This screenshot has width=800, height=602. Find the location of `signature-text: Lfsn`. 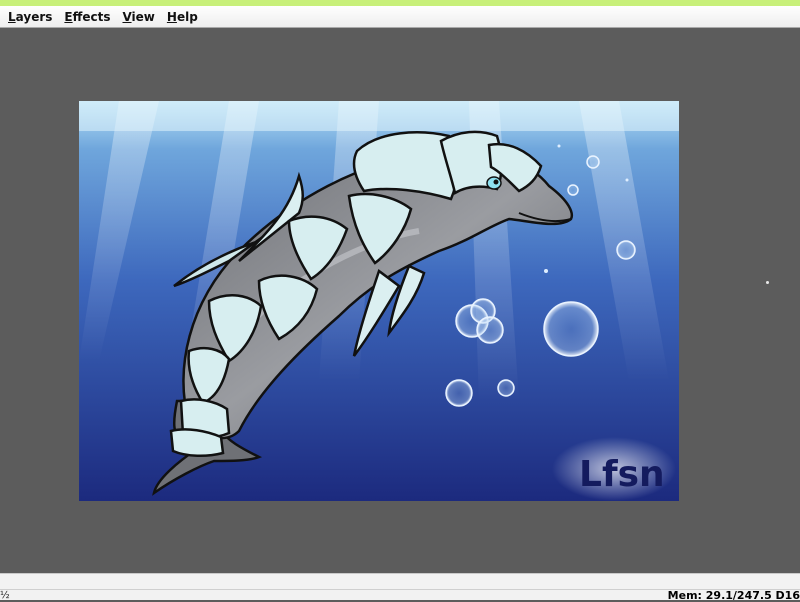

signature-text: Lfsn is located at coordinates (622, 474).